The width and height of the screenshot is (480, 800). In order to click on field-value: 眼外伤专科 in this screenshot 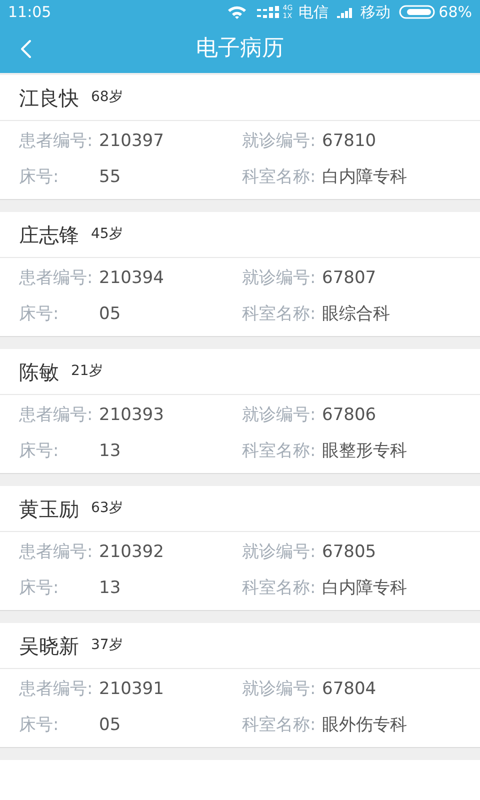, I will do `click(364, 726)`.